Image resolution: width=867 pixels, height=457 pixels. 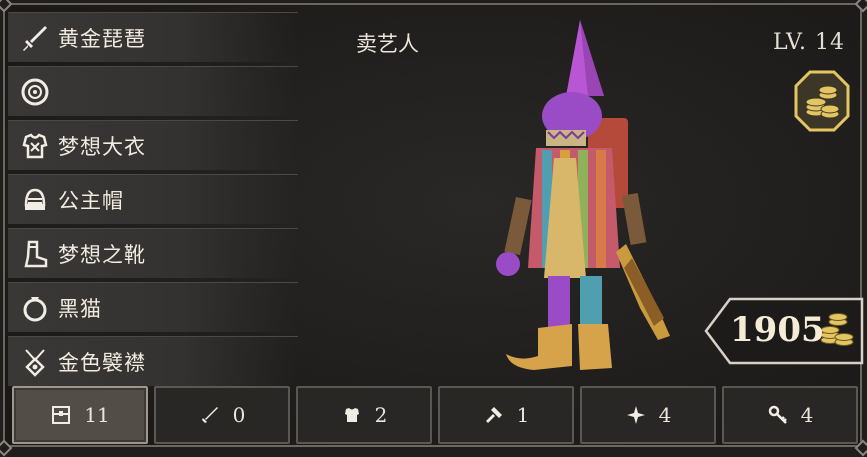 What do you see at coordinates (153, 361) in the screenshot?
I see `equip-slot-amulet: 金色襞襟` at bounding box center [153, 361].